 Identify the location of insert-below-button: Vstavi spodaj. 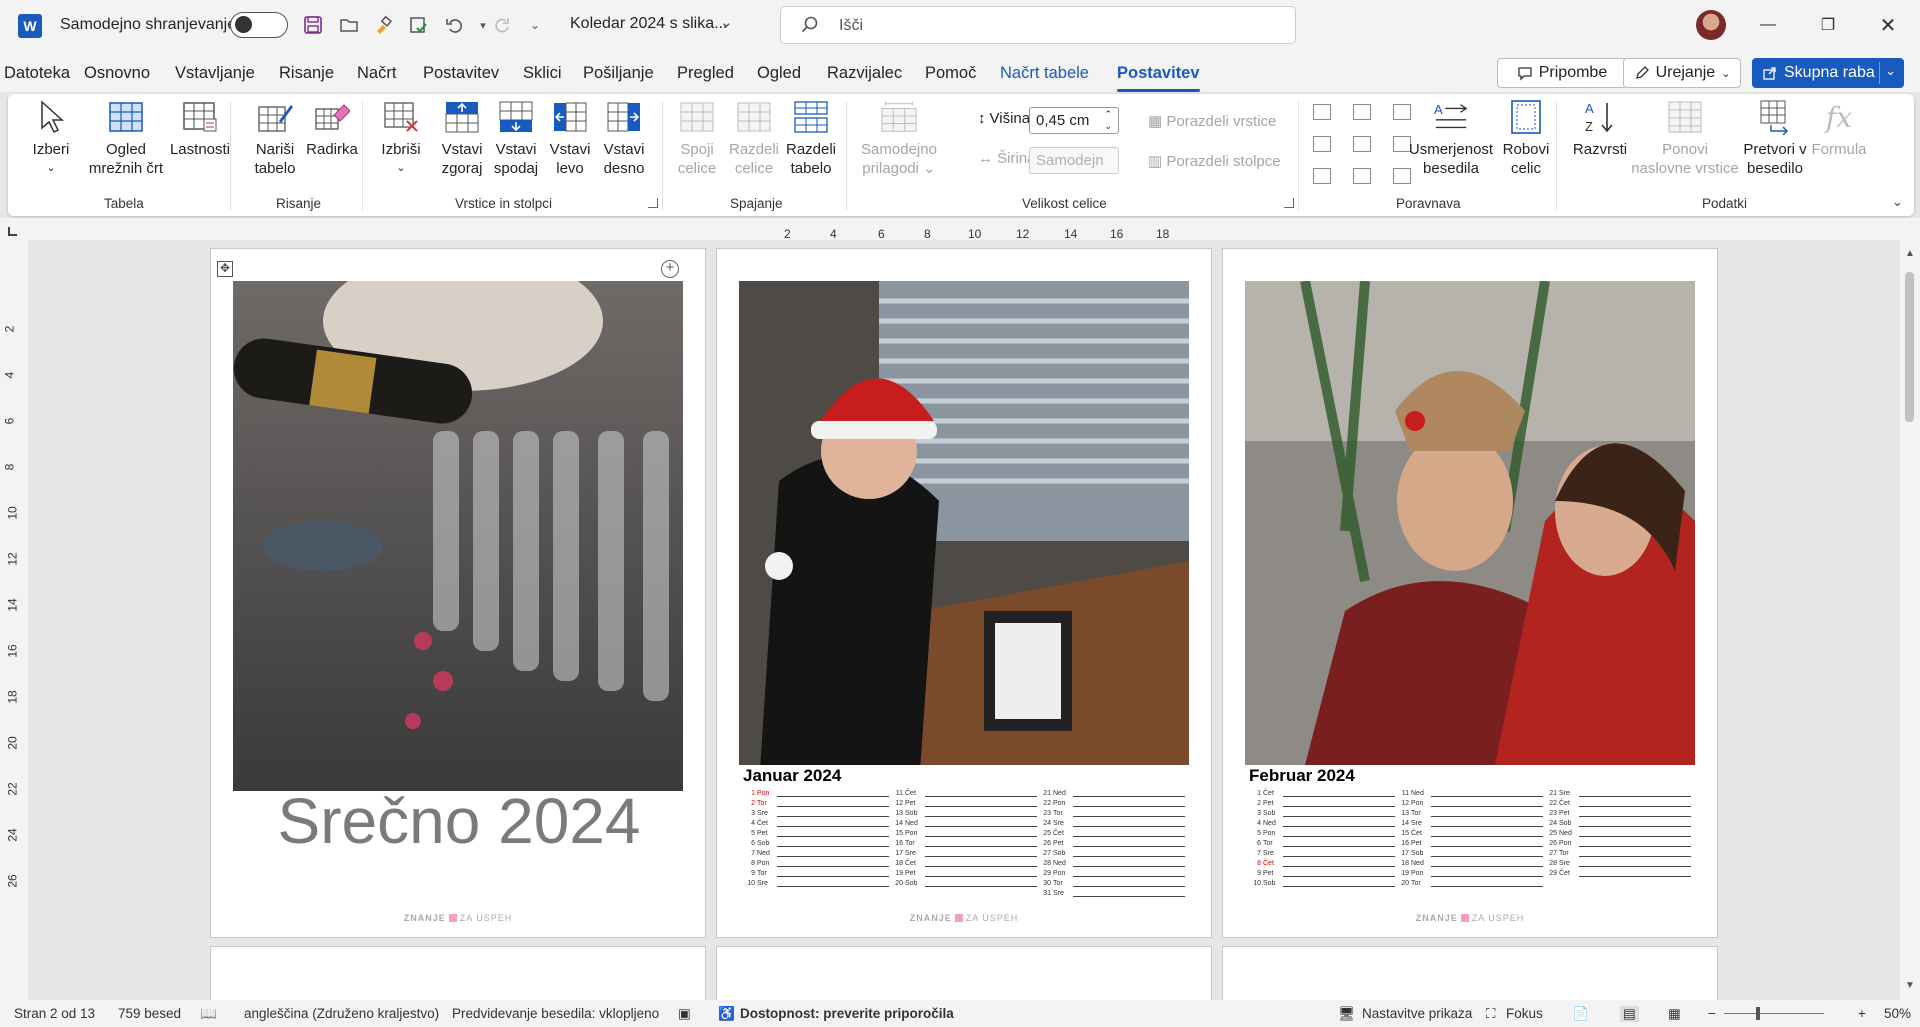
(516, 138).